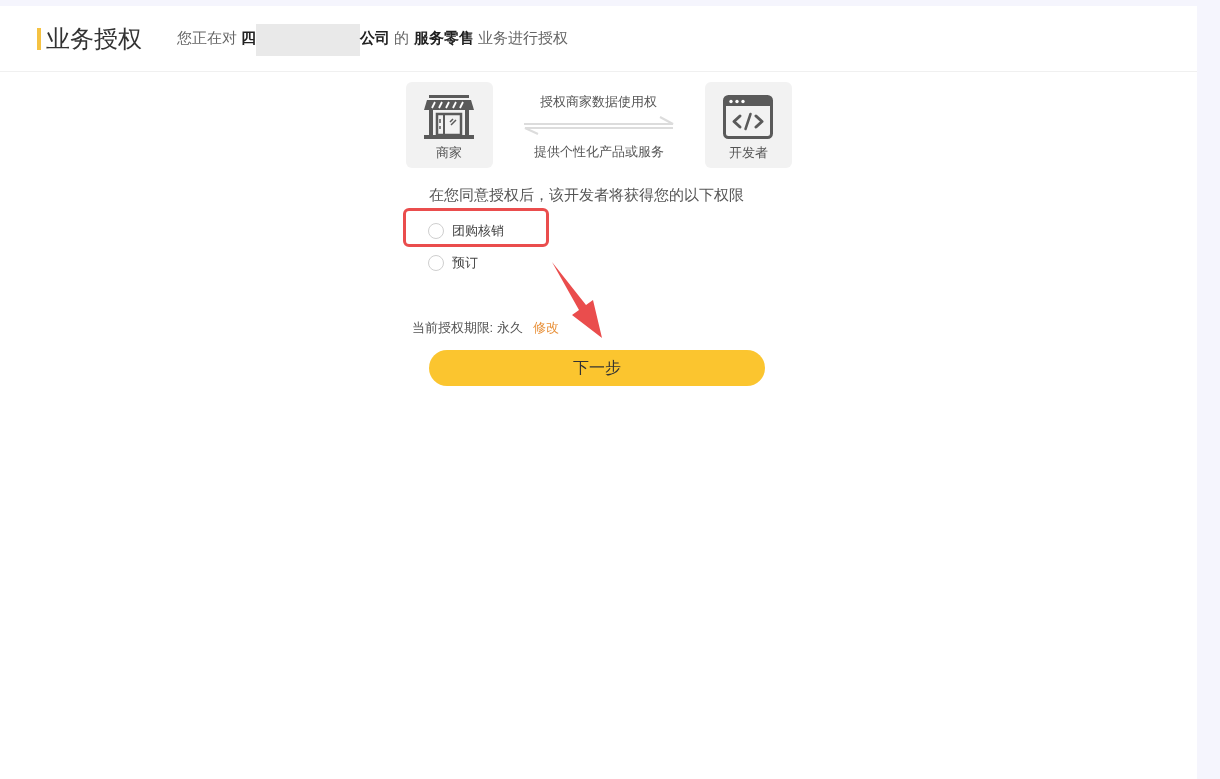 This screenshot has height=779, width=1220. What do you see at coordinates (39, 38) in the screenshot?
I see `title-accent-bar` at bounding box center [39, 38].